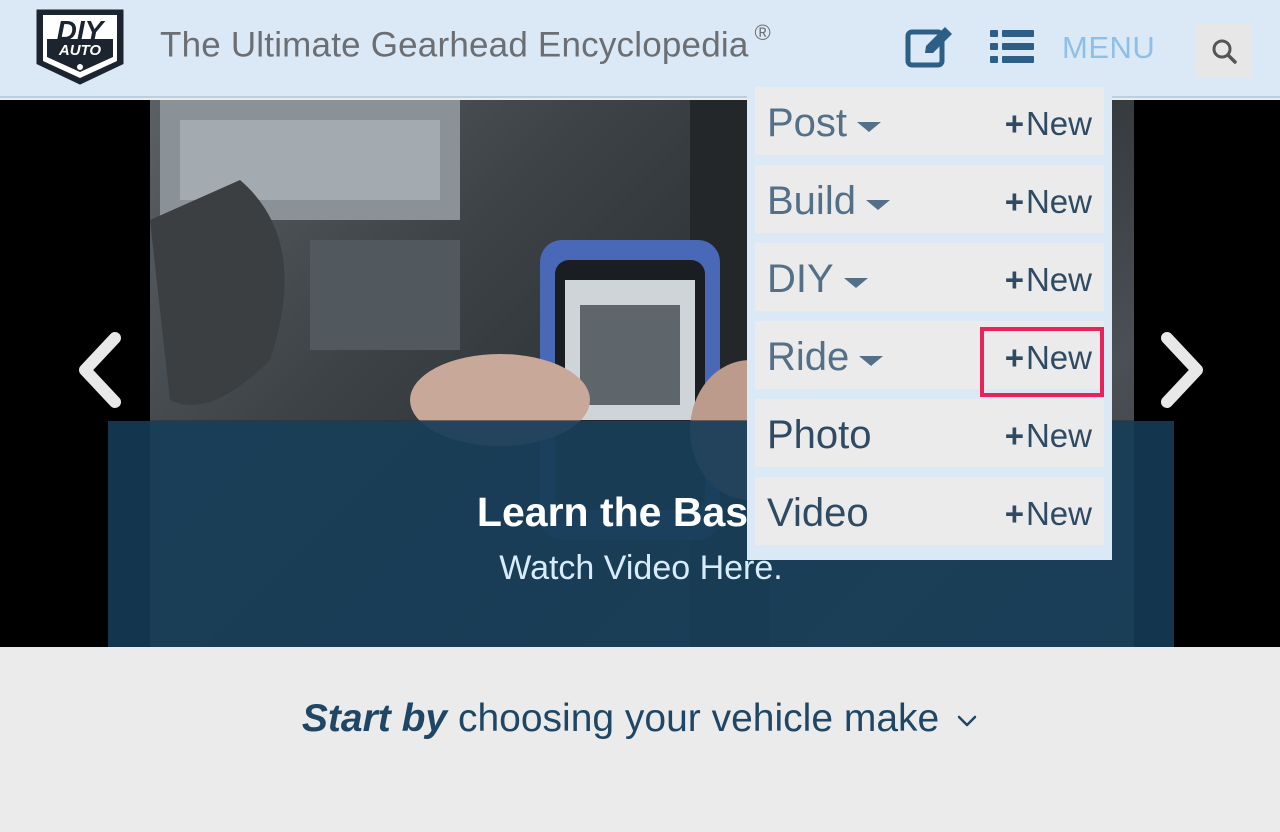 Image resolution: width=1280 pixels, height=832 pixels. Describe the element at coordinates (929, 277) in the screenshot. I see `dropdown-item-diy: DIY +New` at that location.